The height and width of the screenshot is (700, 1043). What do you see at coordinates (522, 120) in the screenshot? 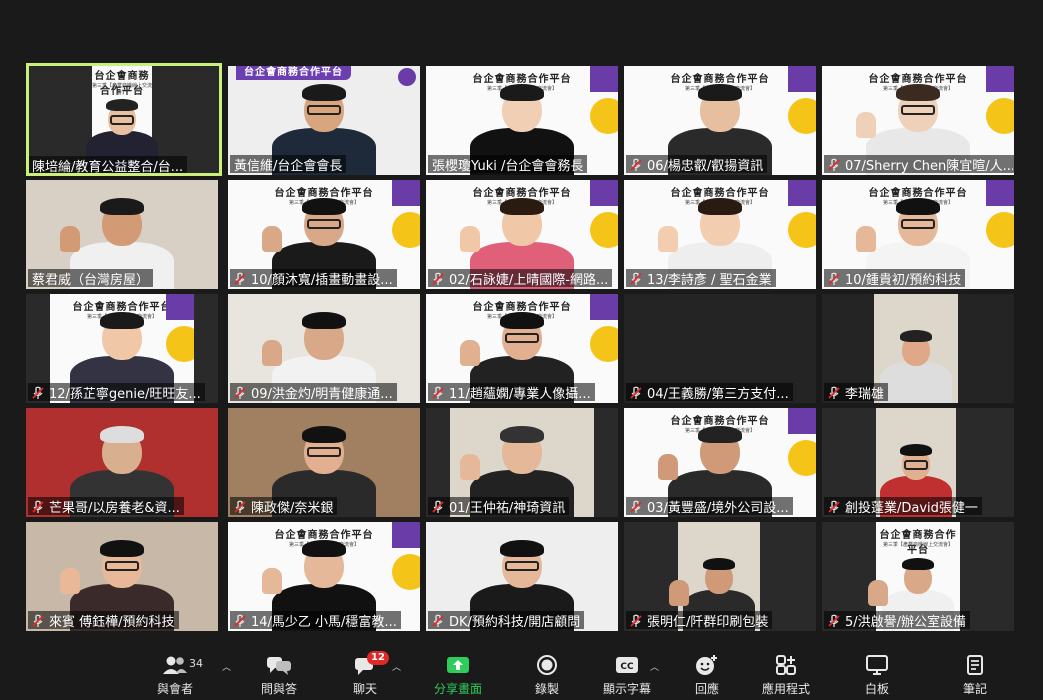
I see `participant-video-tile: 台企會商務合作平台第三季【產業商機線上交流會】張櫻瓊Yuki /台企會會務長` at bounding box center [522, 120].